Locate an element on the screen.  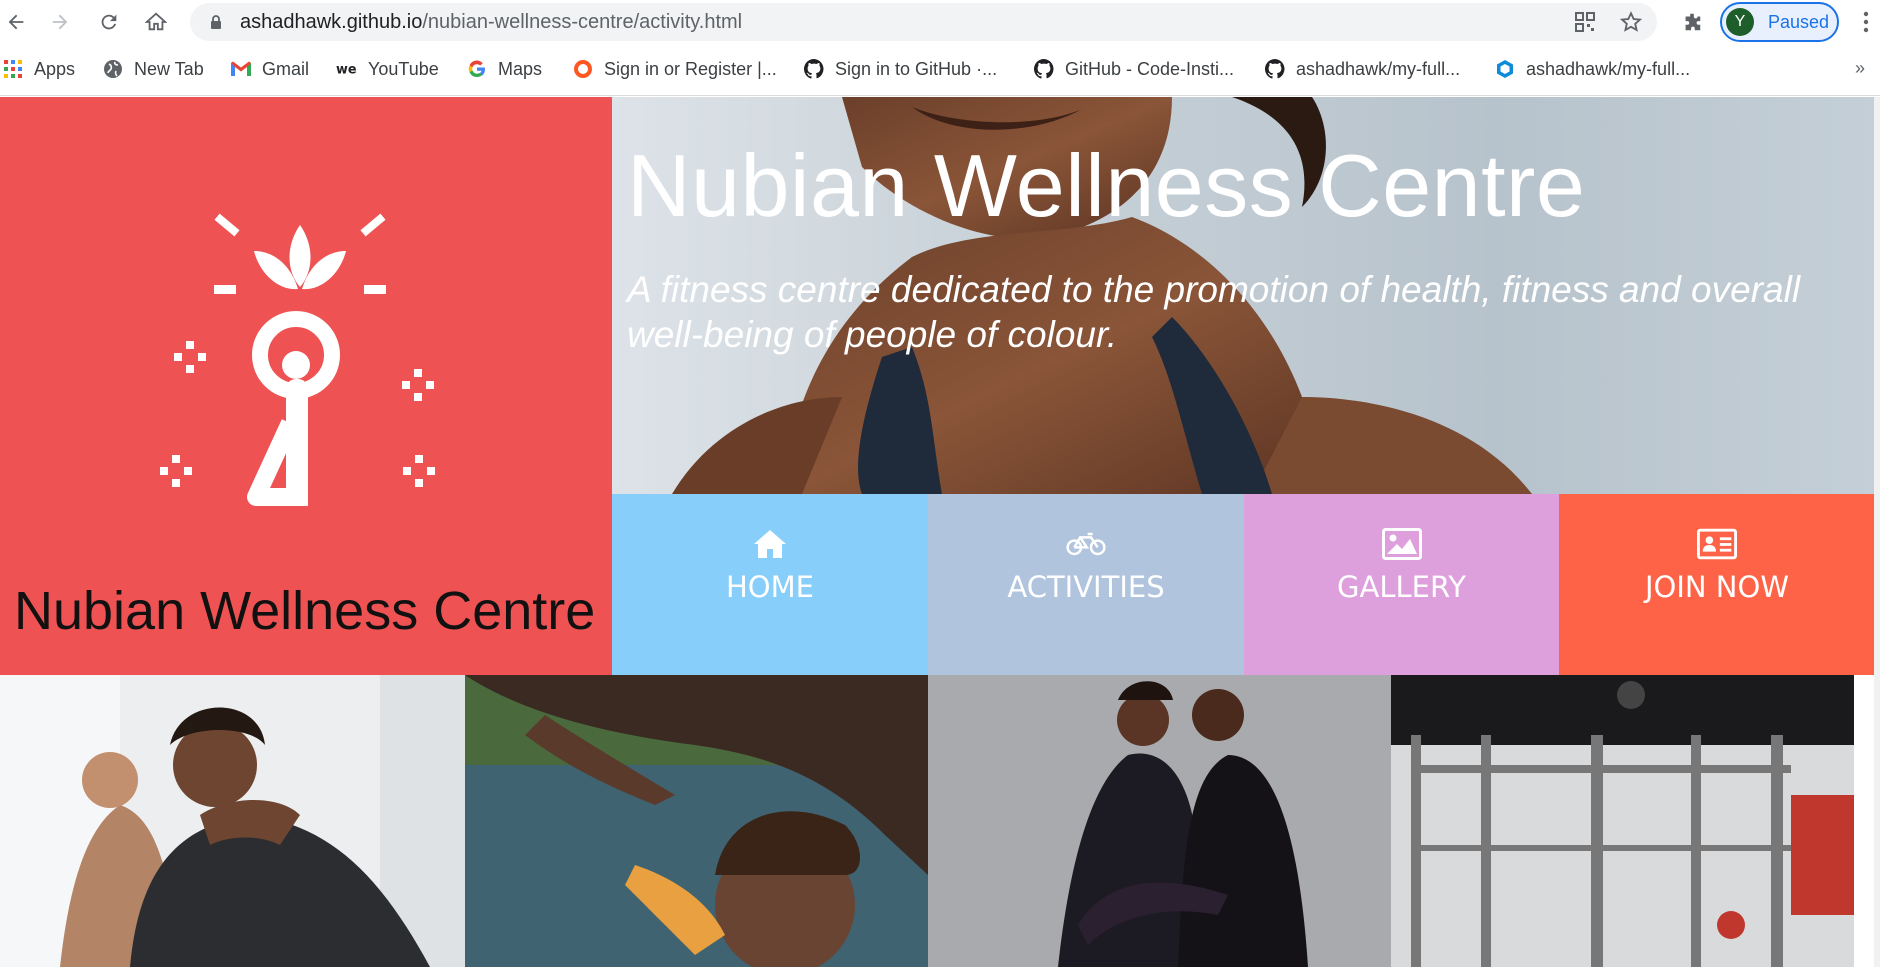
qr-code-icon is located at coordinates (1585, 22).